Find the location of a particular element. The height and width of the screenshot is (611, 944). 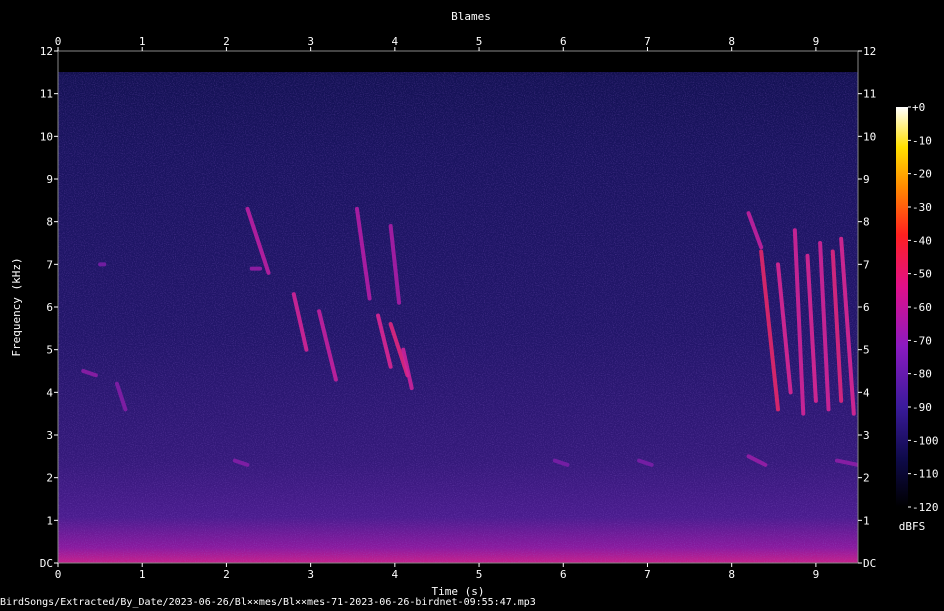

y-tick-right-label: 11 is located at coordinates (869, 94).